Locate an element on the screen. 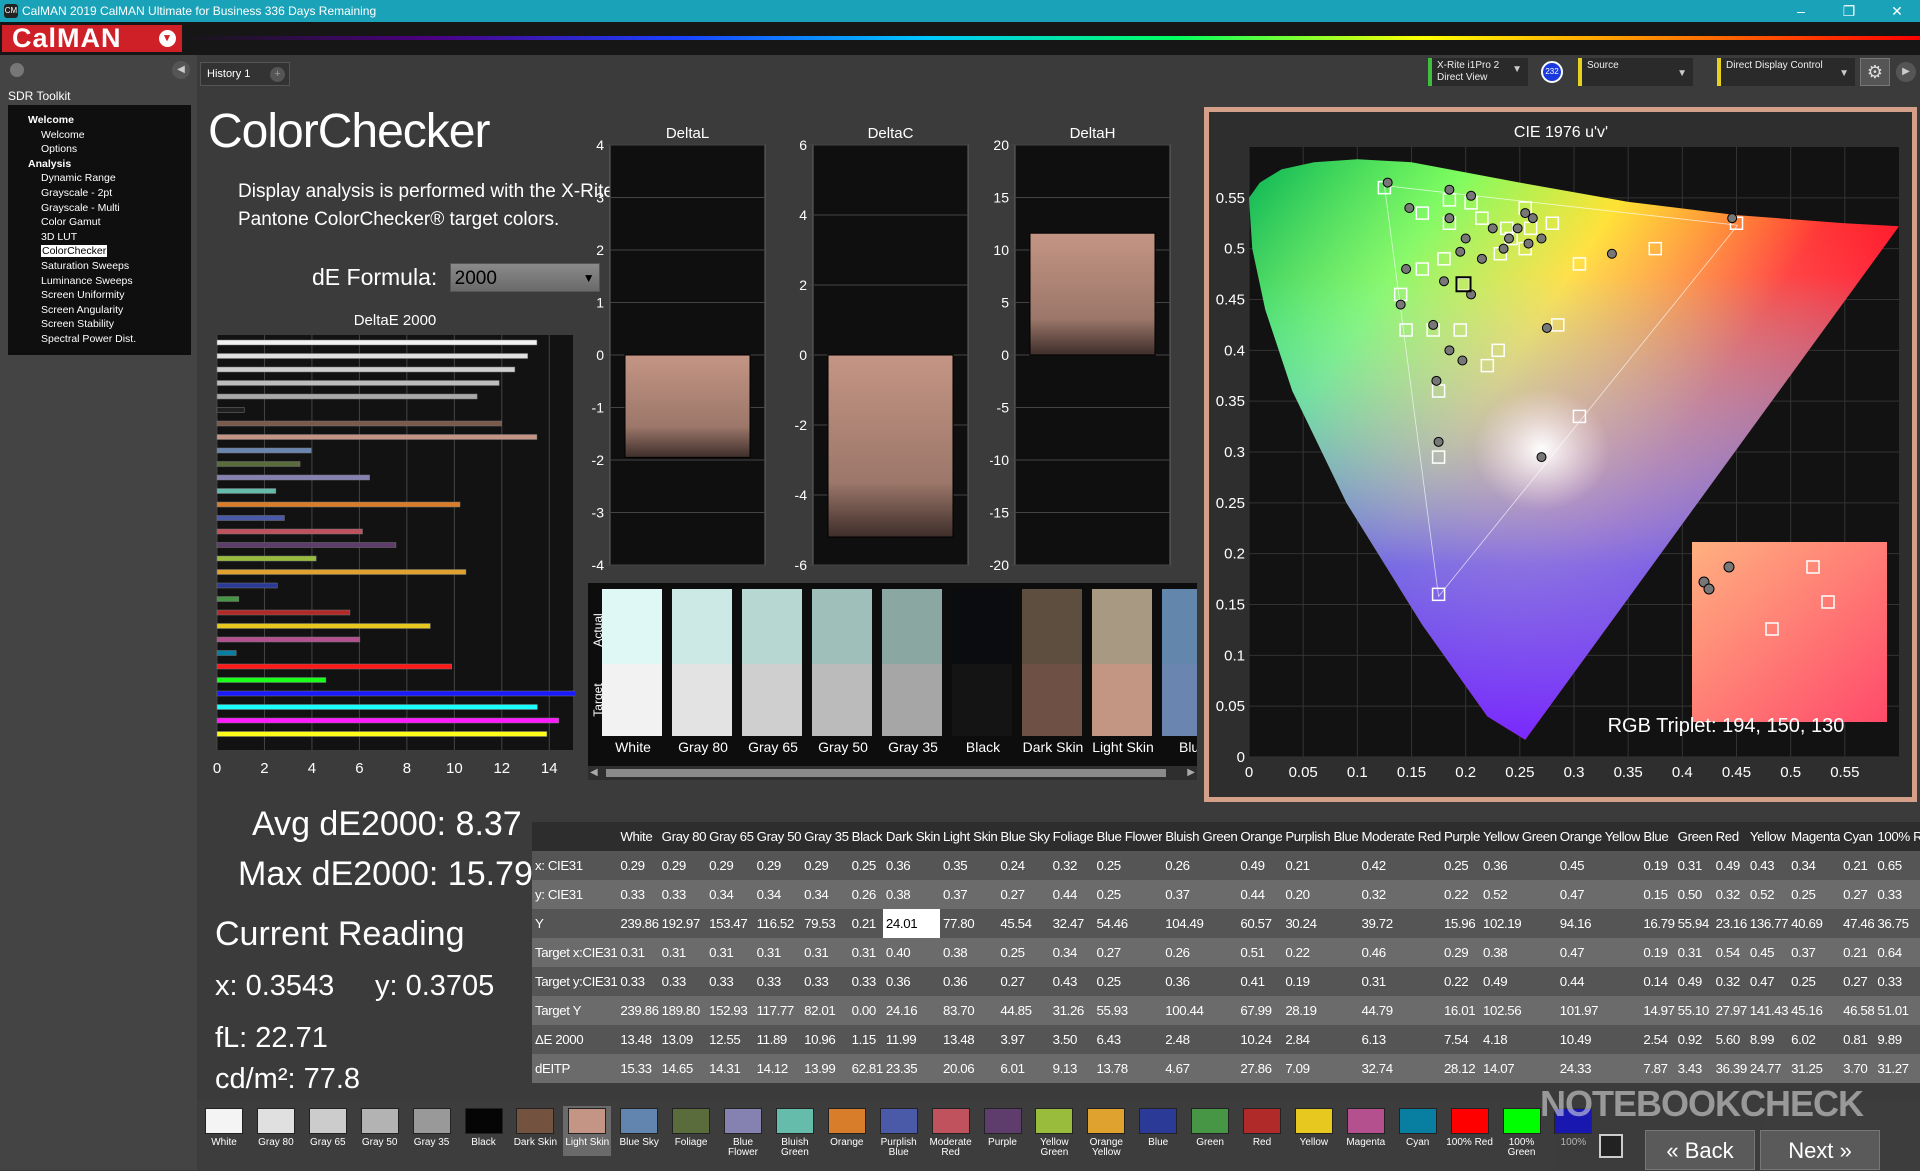 The height and width of the screenshot is (1171, 1920). table-cell: 28.12 is located at coordinates (1460, 1068).